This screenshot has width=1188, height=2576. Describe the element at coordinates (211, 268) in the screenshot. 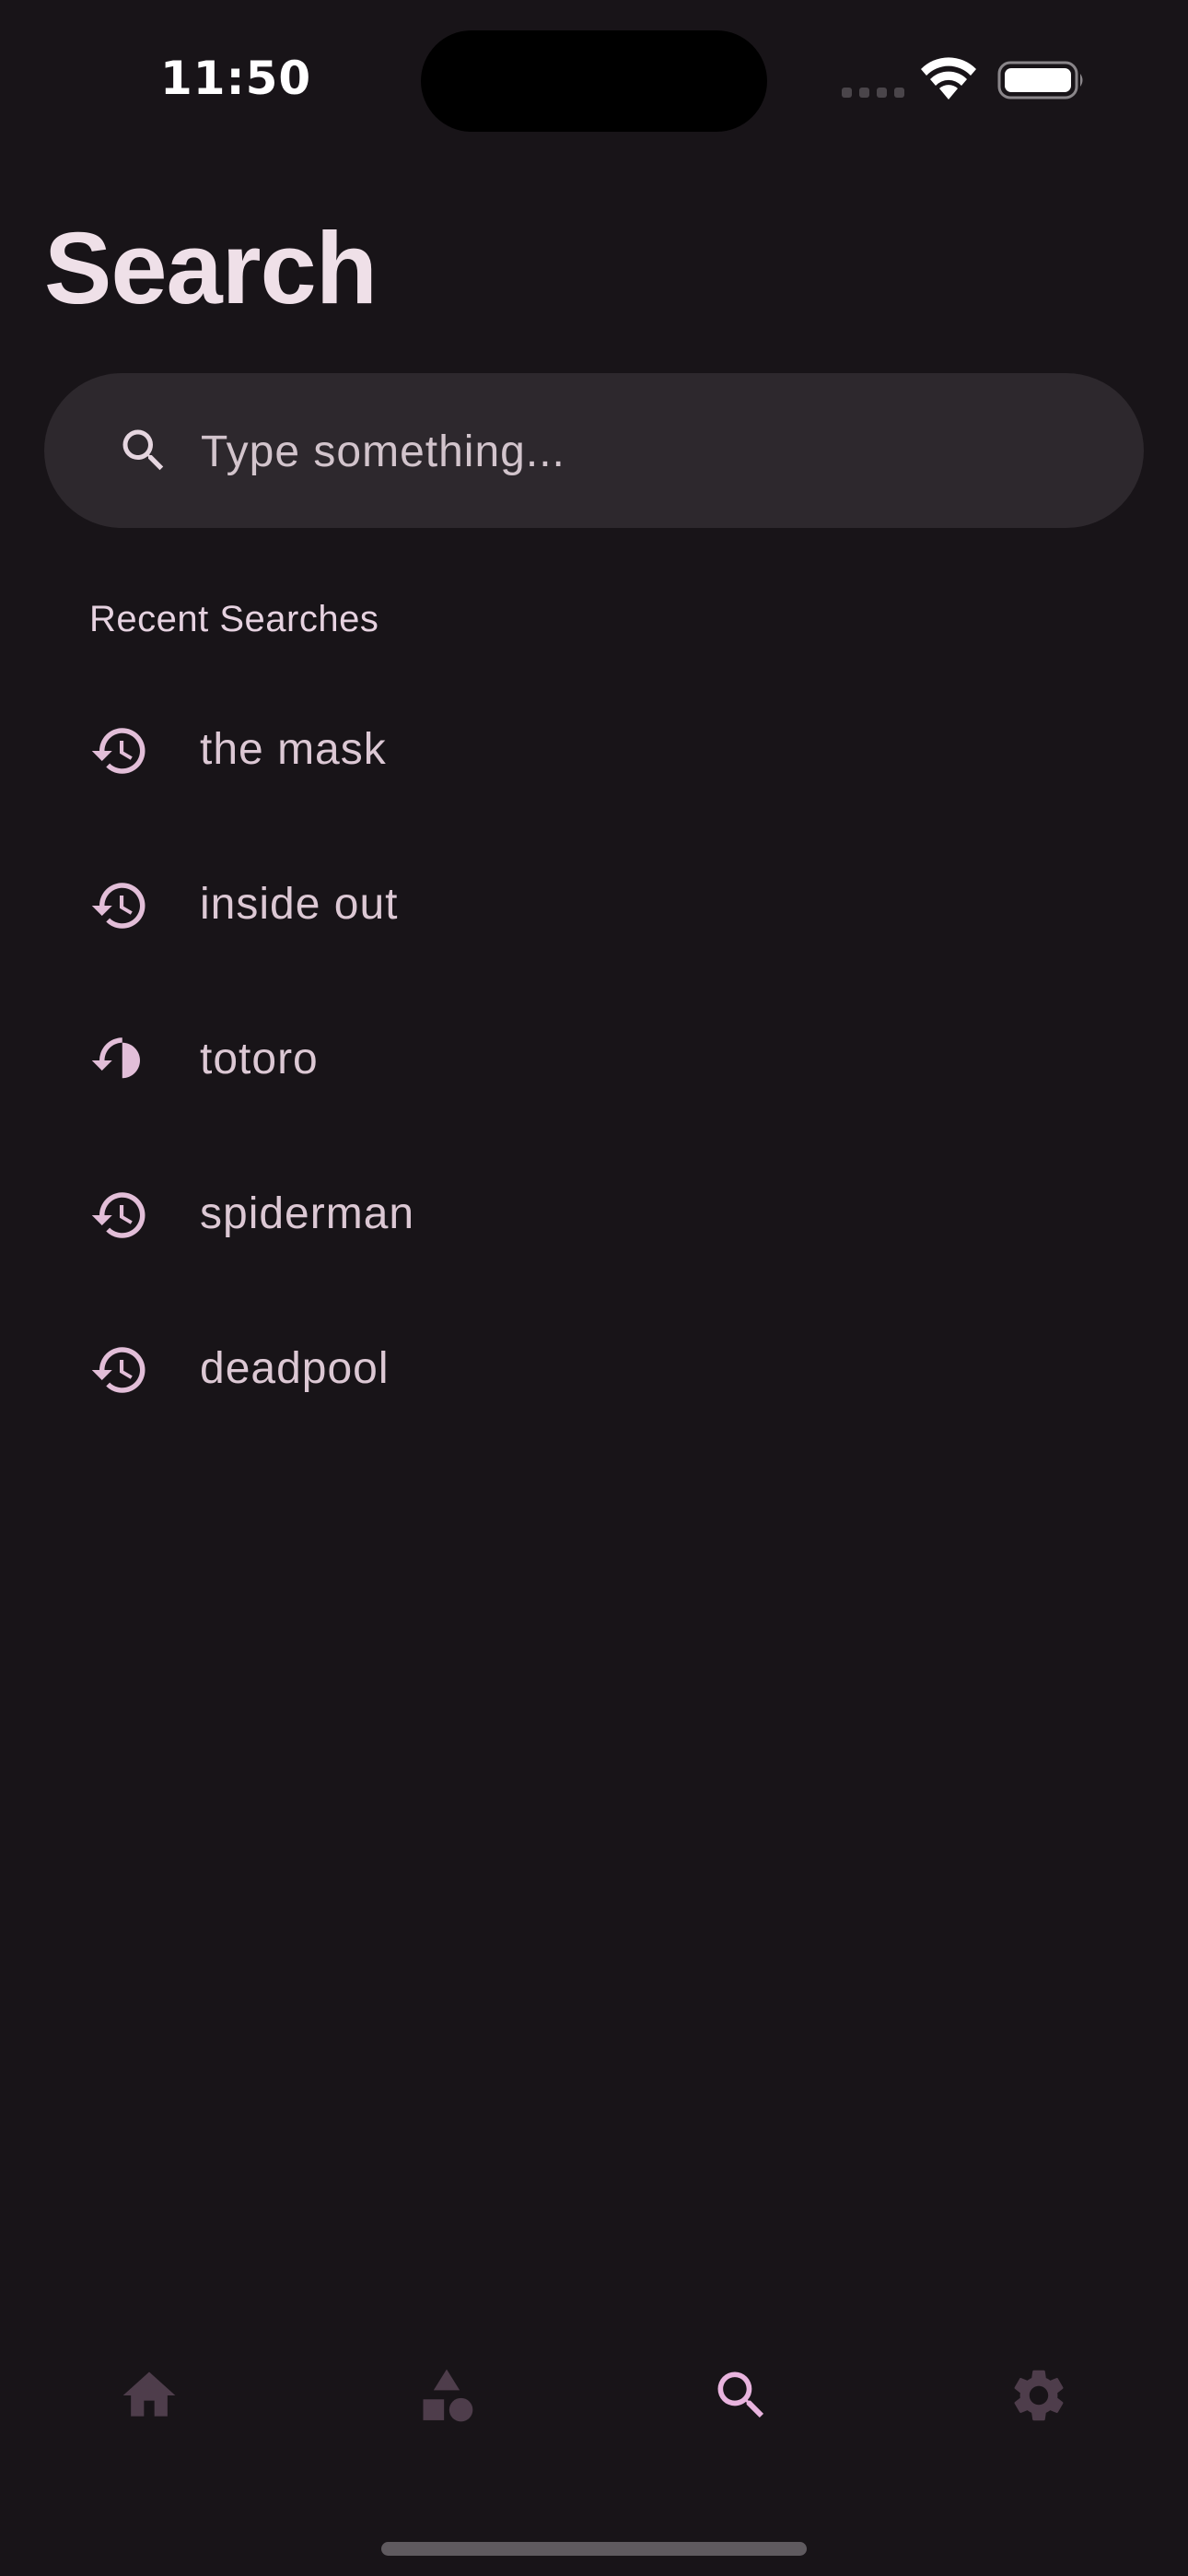

I see `page-title: Search` at that location.